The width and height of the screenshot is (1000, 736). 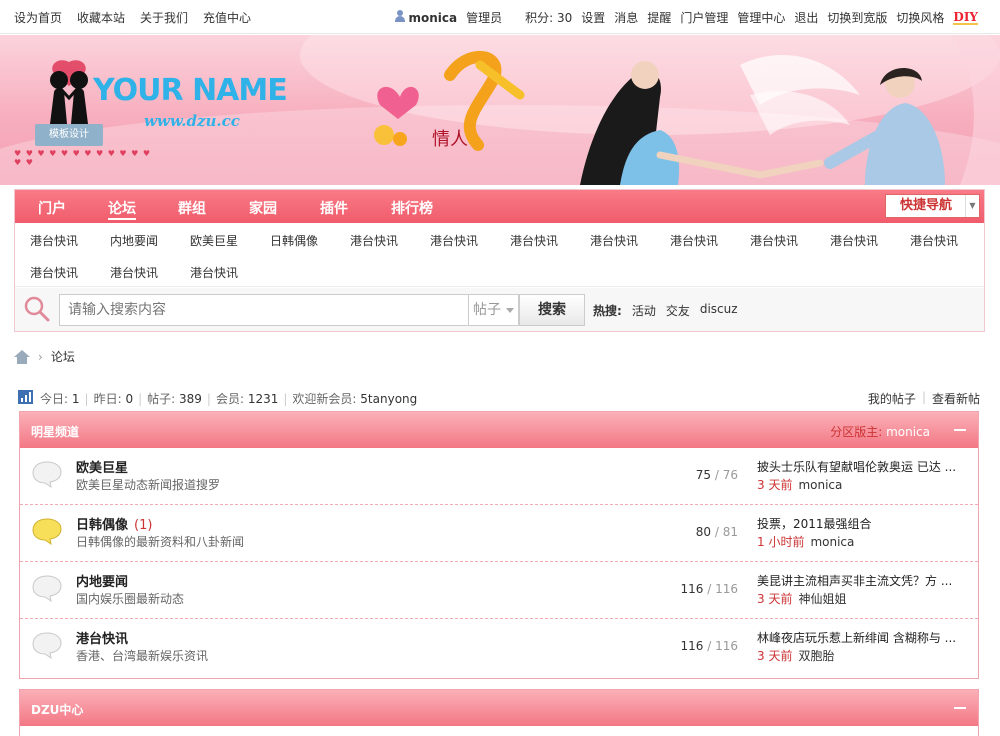 What do you see at coordinates (105, 637) in the screenshot?
I see `forum-name: 港台快讯` at bounding box center [105, 637].